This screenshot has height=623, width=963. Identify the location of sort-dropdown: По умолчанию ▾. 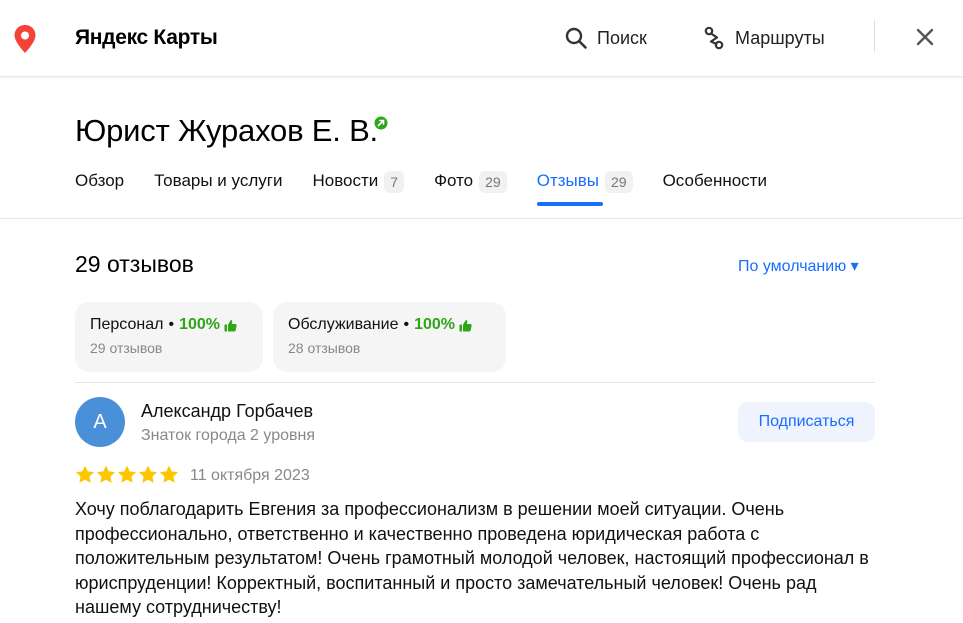
(798, 266).